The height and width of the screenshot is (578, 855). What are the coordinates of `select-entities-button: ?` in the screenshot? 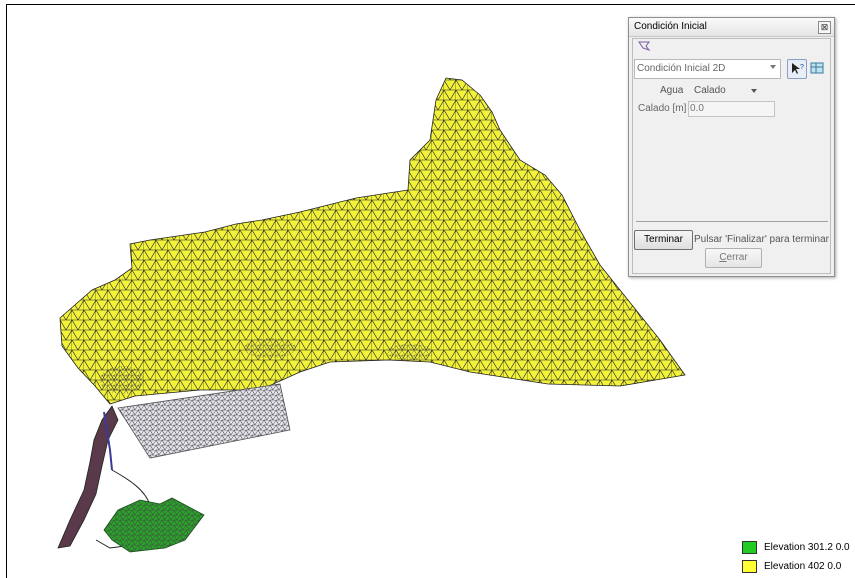 It's located at (797, 69).